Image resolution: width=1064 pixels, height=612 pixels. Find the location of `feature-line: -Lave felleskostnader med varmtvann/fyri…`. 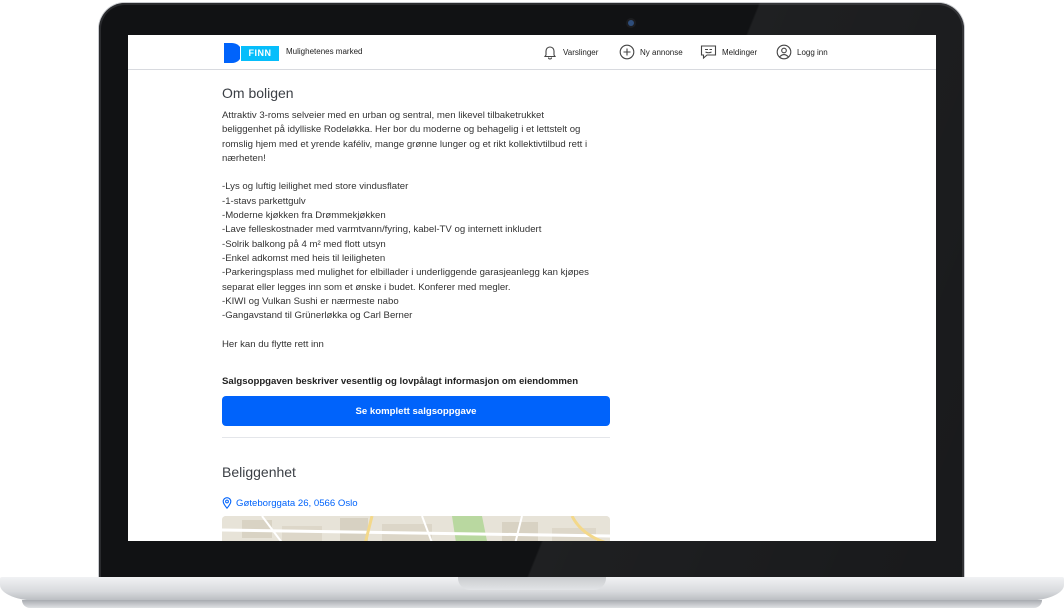

feature-line: -Lave felleskostnader med varmtvann/fyri… is located at coordinates (382, 230).